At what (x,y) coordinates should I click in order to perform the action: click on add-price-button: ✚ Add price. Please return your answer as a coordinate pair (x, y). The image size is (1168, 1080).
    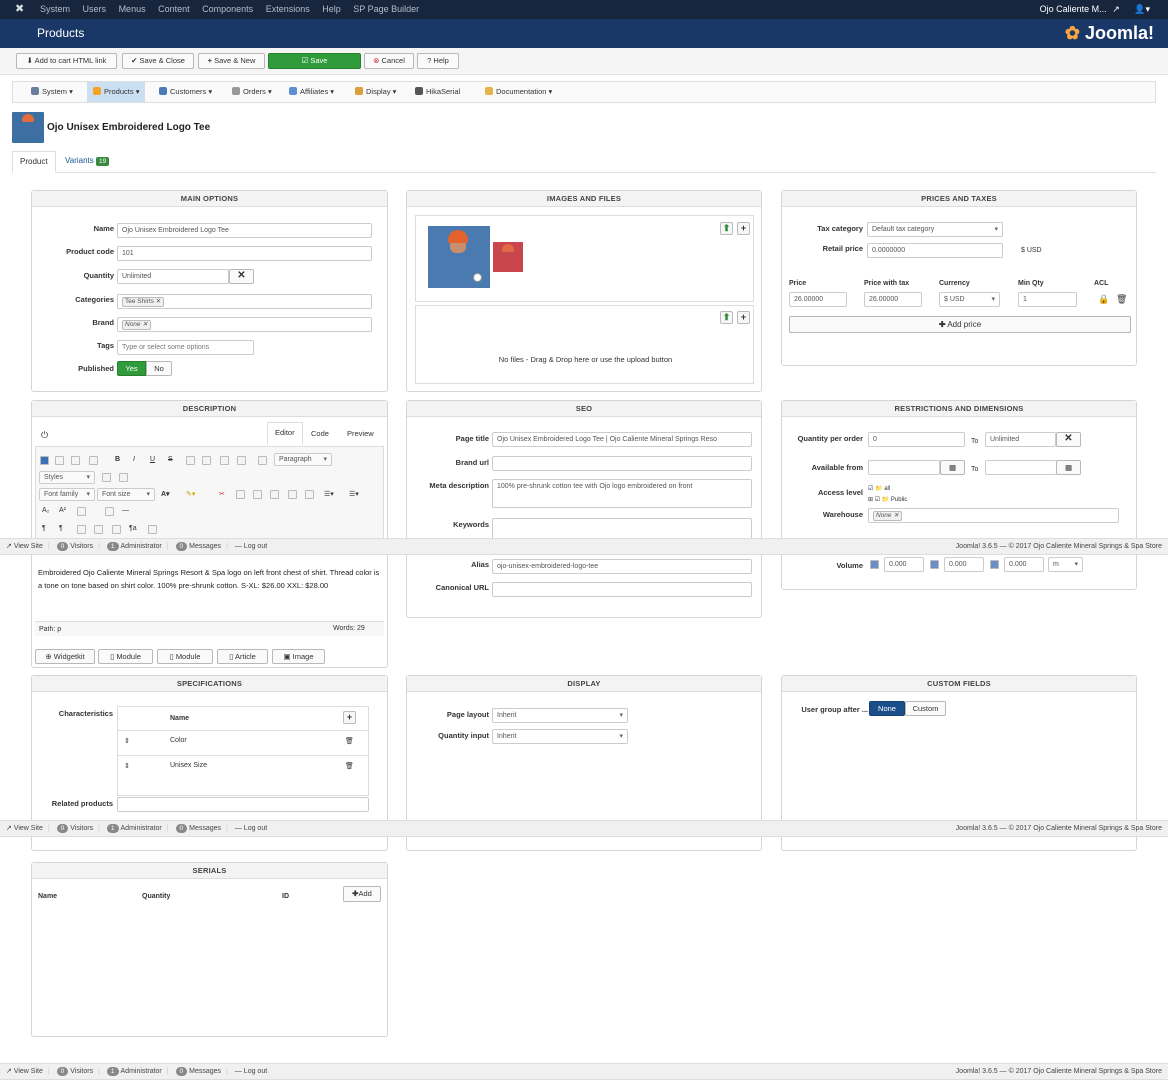
    Looking at the image, I should click on (960, 324).